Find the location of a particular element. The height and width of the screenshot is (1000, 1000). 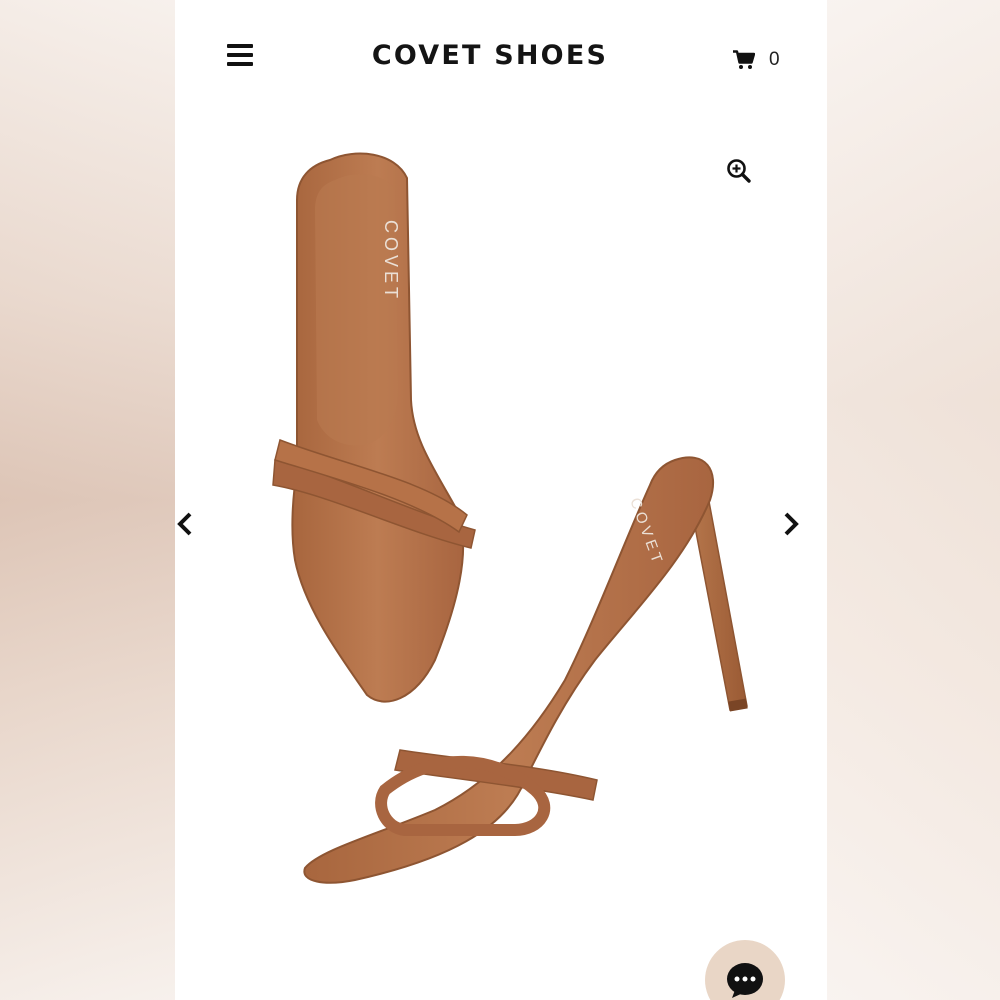

insole-logo-text: COVET is located at coordinates (391, 261).